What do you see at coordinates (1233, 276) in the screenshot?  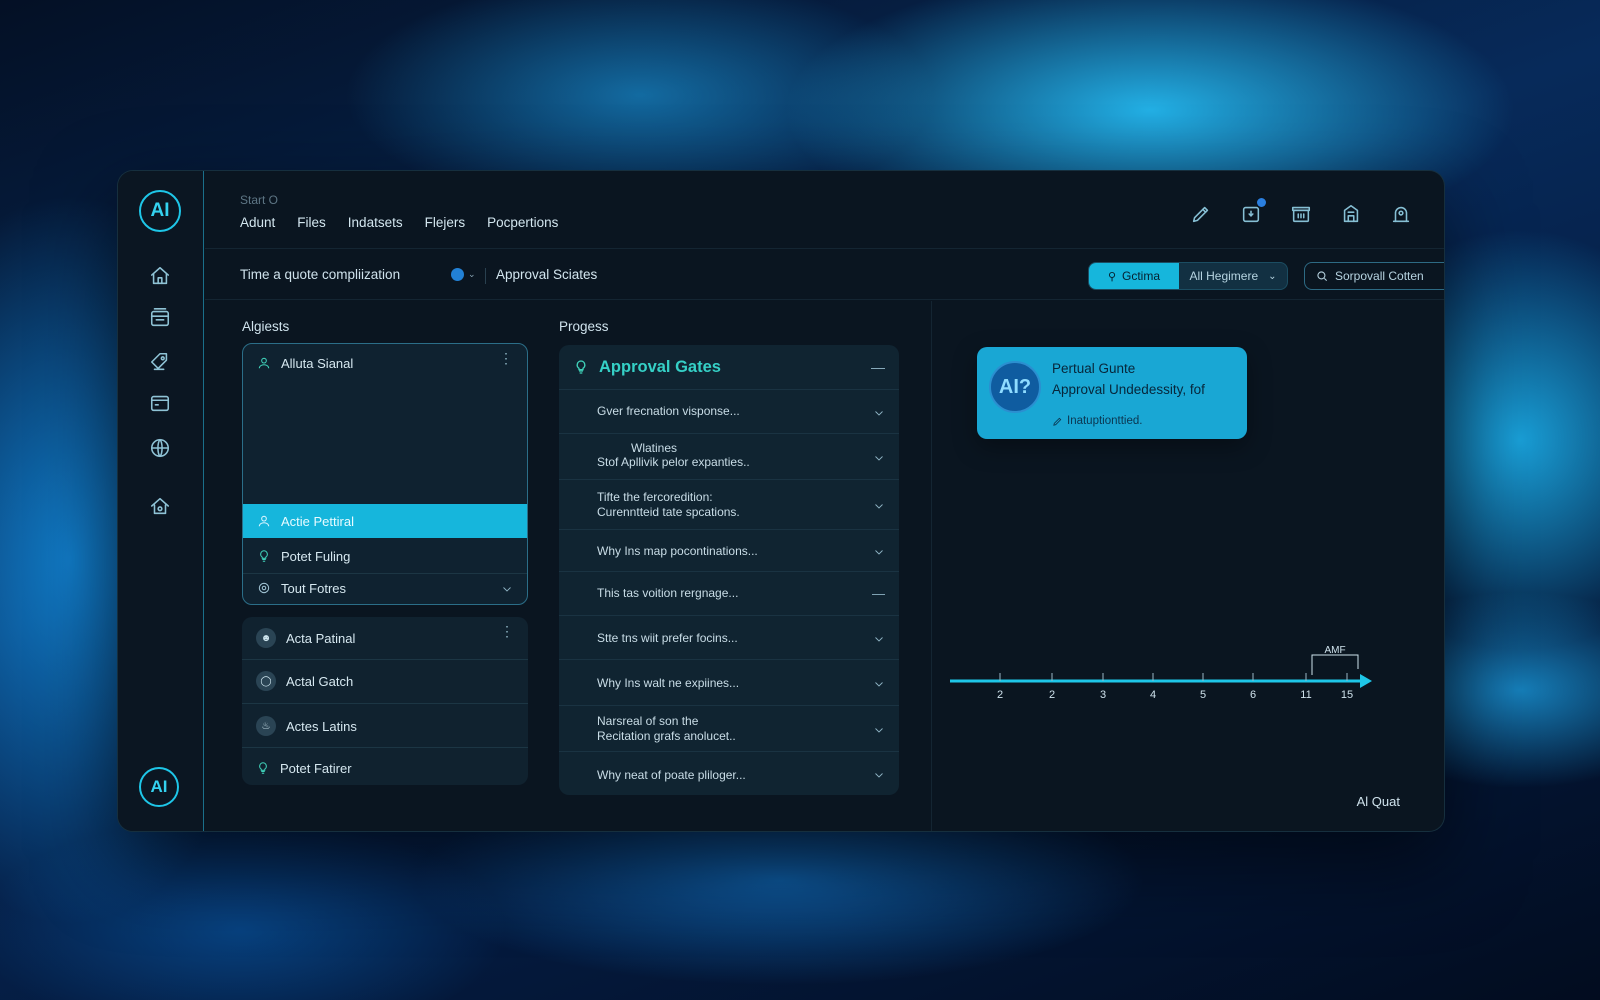 I see `segment-dropdown: All Hegimere ⌄` at bounding box center [1233, 276].